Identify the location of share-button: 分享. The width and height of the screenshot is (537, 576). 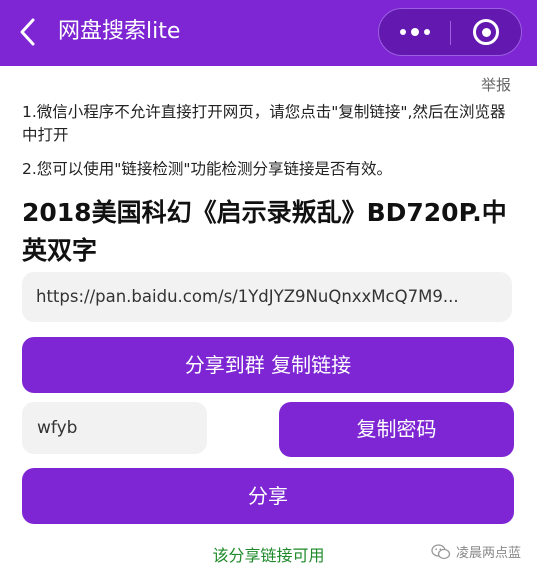
(268, 496).